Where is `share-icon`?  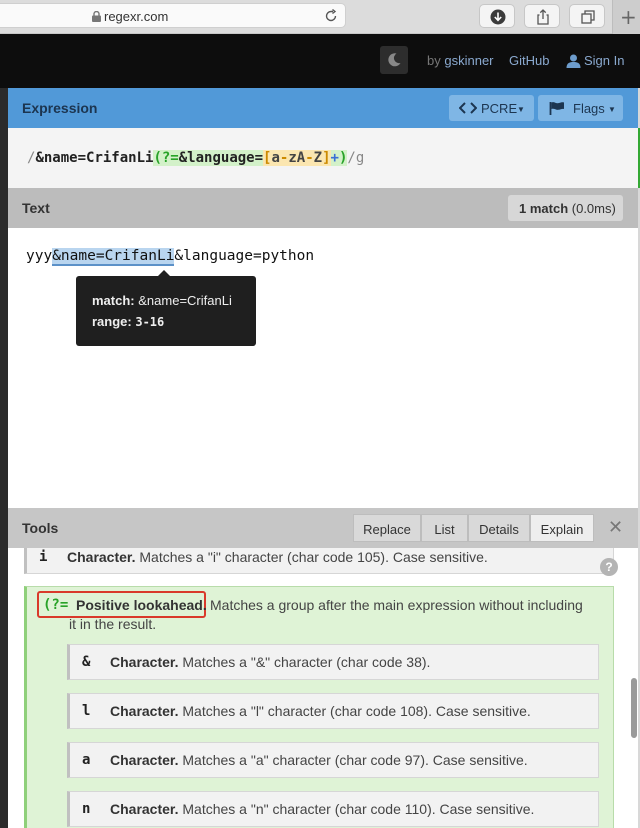
share-icon is located at coordinates (543, 17).